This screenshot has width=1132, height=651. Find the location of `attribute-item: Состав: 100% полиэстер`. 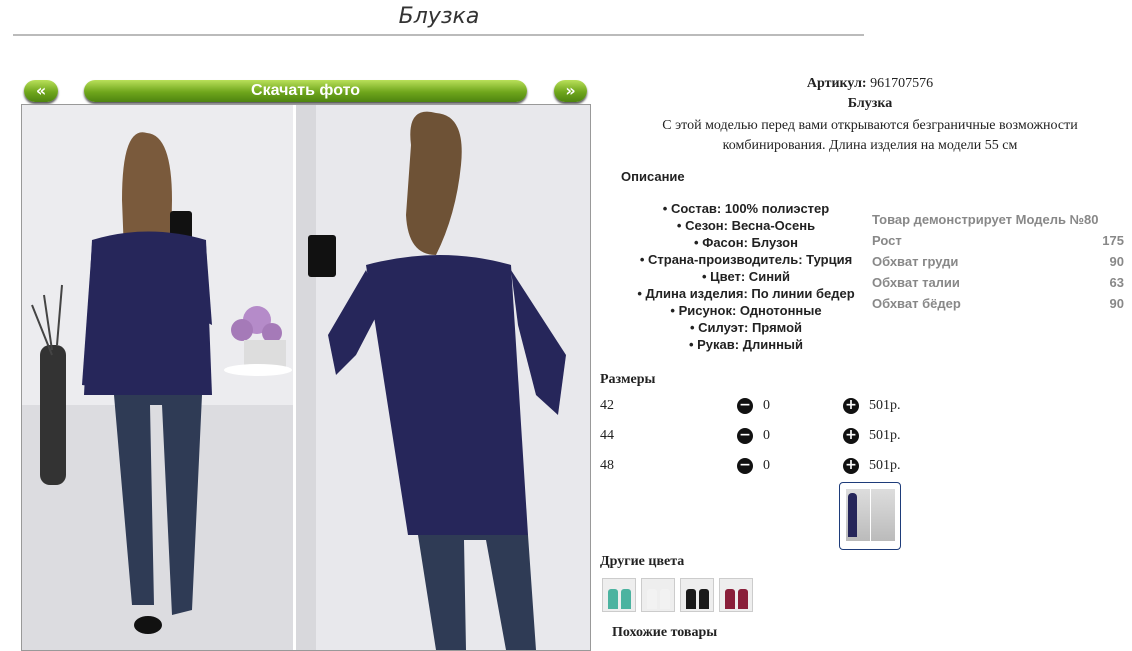

attribute-item: Состав: 100% полиэстер is located at coordinates (746, 208).